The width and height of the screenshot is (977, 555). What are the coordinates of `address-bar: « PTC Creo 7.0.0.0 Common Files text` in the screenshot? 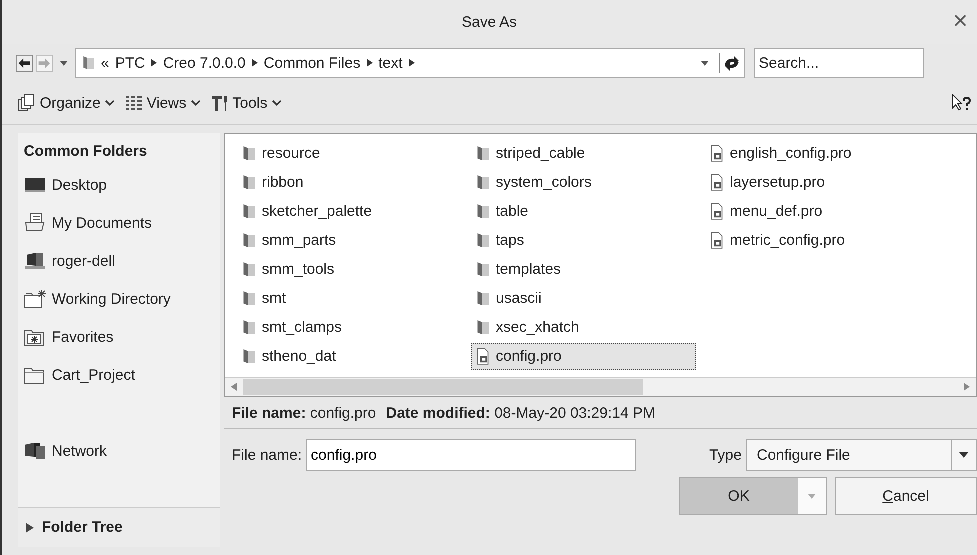 It's located at (410, 63).